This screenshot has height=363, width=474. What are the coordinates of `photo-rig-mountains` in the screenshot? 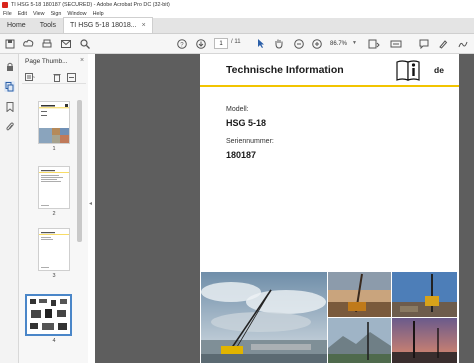 It's located at (359, 340).